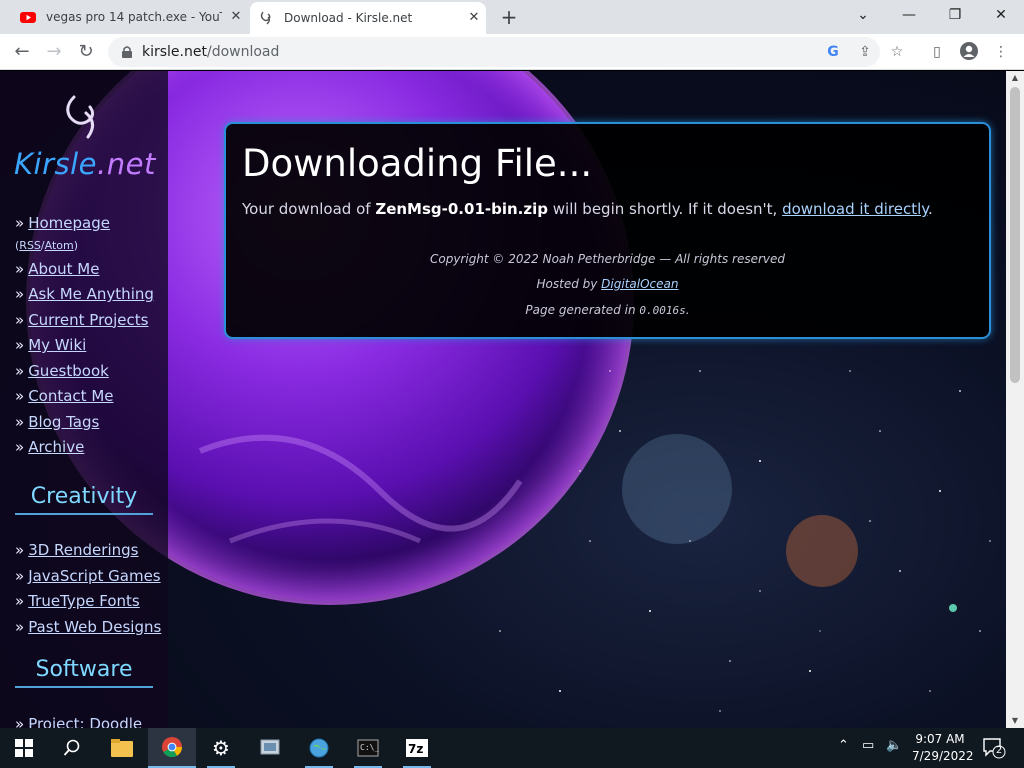 This screenshot has width=1024, height=768. Describe the element at coordinates (69, 223) in the screenshot. I see `nav-link-homepage: Homepage` at that location.